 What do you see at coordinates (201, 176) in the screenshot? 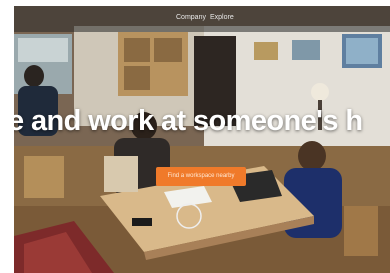
I see `find-workspace-button: Find a workspace nearby` at bounding box center [201, 176].